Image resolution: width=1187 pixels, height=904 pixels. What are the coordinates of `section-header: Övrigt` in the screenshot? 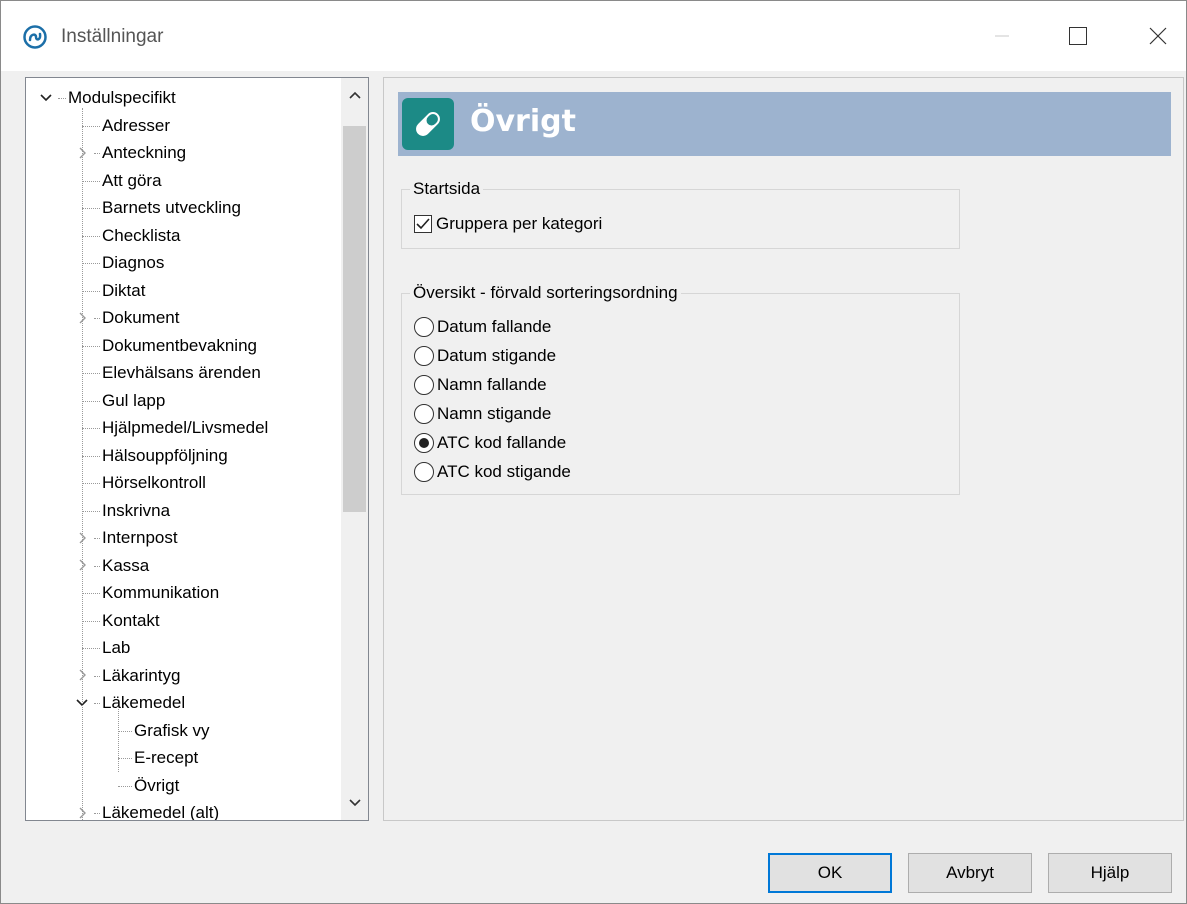 It's located at (784, 124).